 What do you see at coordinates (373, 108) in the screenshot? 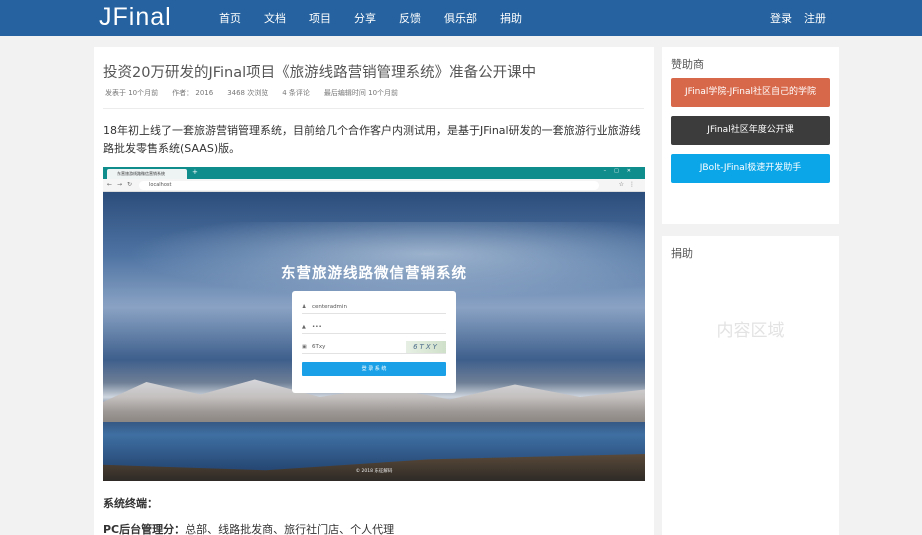
I see `divider` at bounding box center [373, 108].